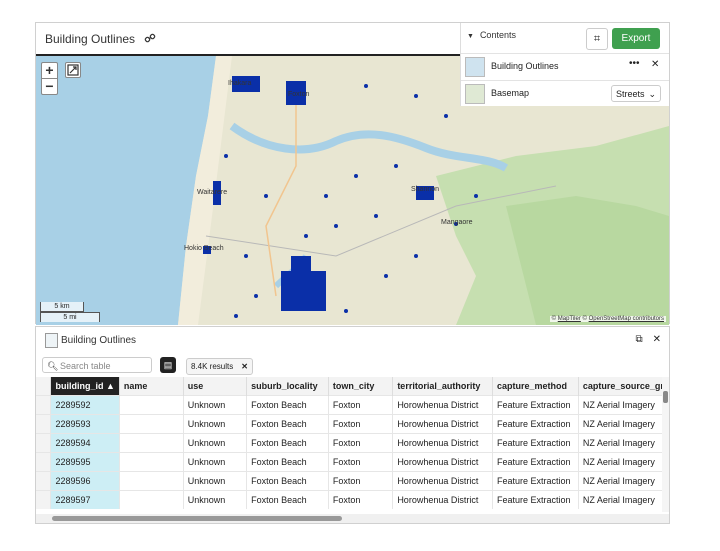 This screenshot has height=551, width=720. What do you see at coordinates (657, 339) in the screenshot?
I see `close-icon: ✕` at bounding box center [657, 339].